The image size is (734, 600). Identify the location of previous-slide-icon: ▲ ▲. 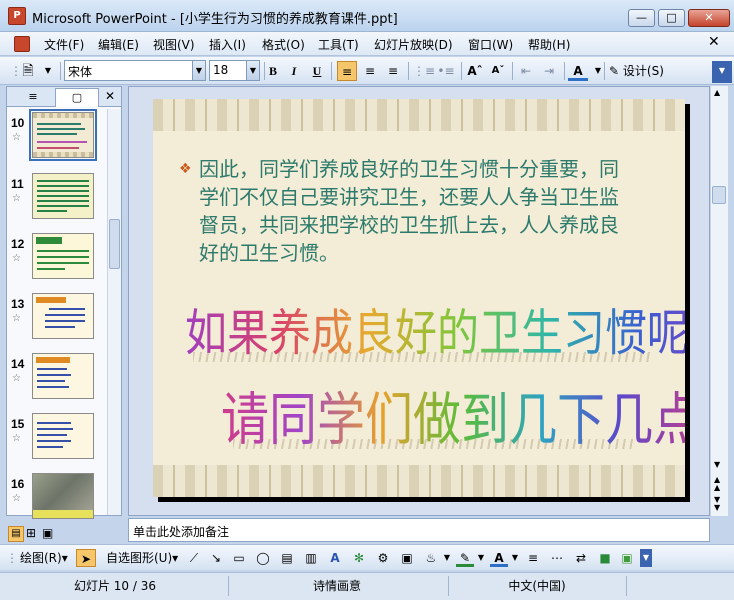
(717, 484).